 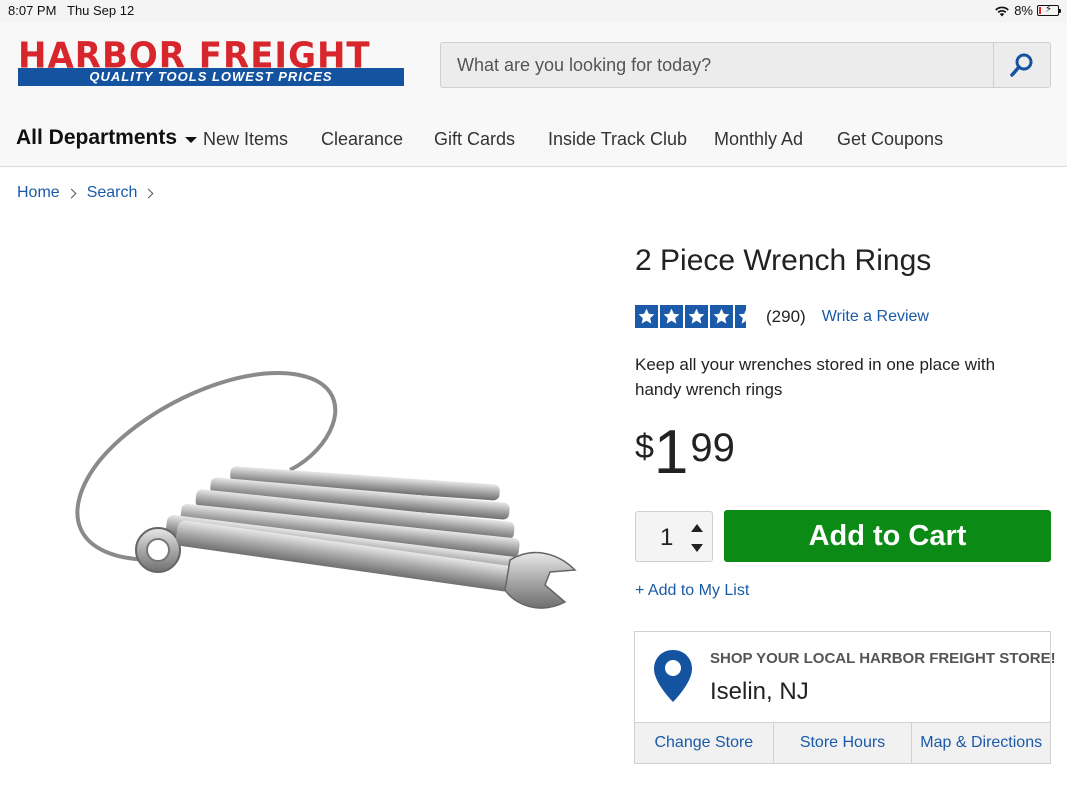 What do you see at coordinates (32, 10) in the screenshot?
I see `status-time: 8:07 PM` at bounding box center [32, 10].